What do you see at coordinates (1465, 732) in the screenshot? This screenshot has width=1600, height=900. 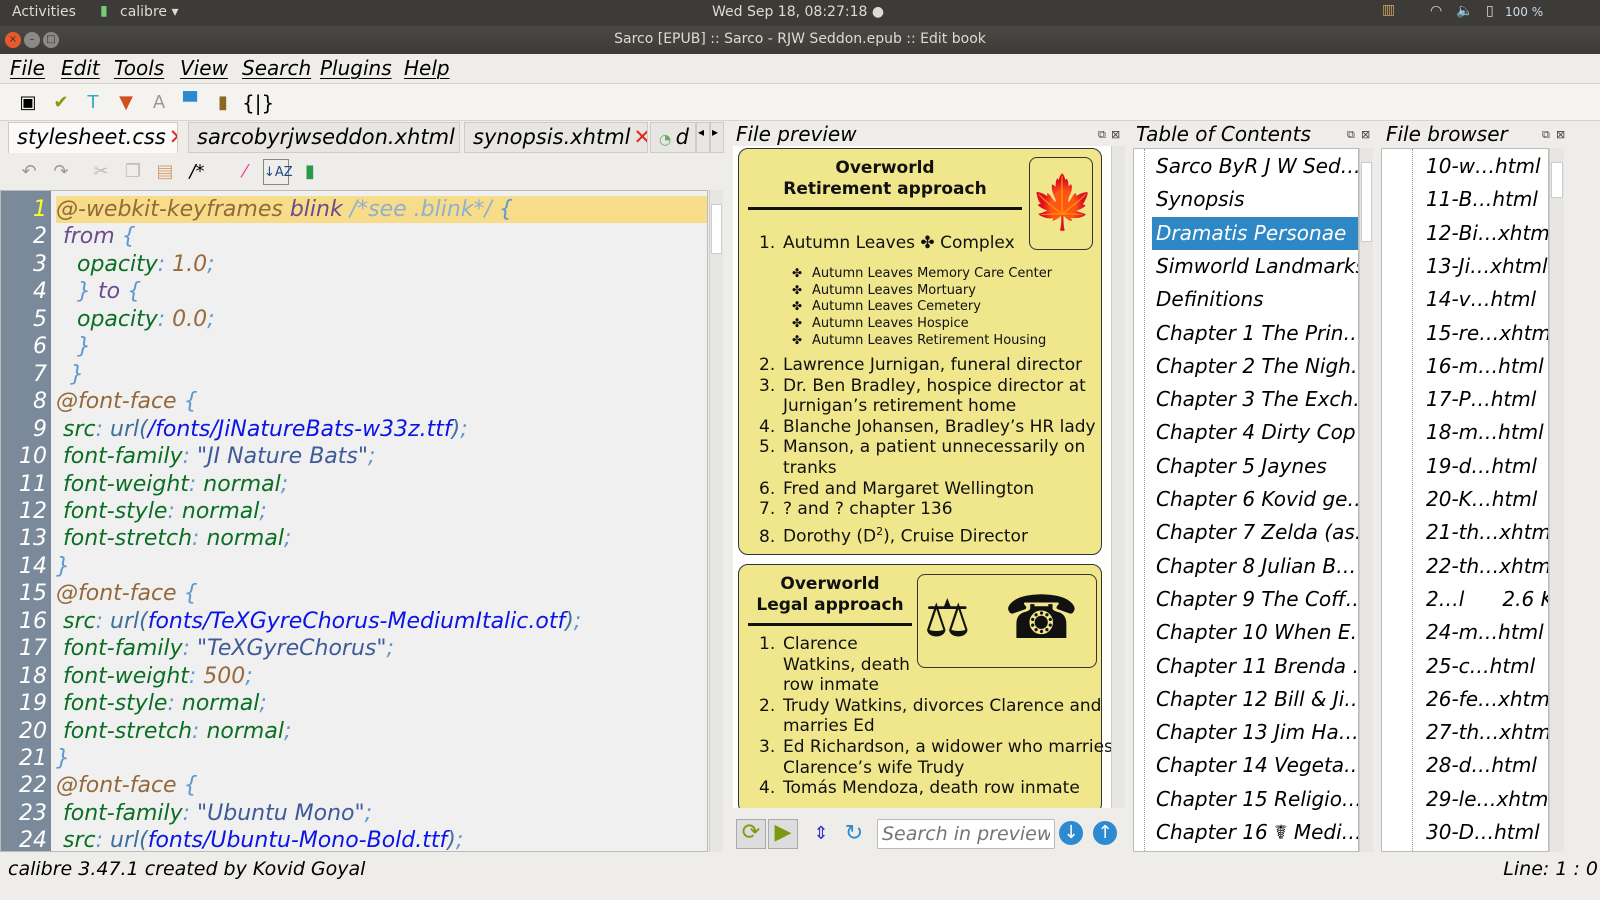 I see `file-item: 27-th…xhtml` at bounding box center [1465, 732].